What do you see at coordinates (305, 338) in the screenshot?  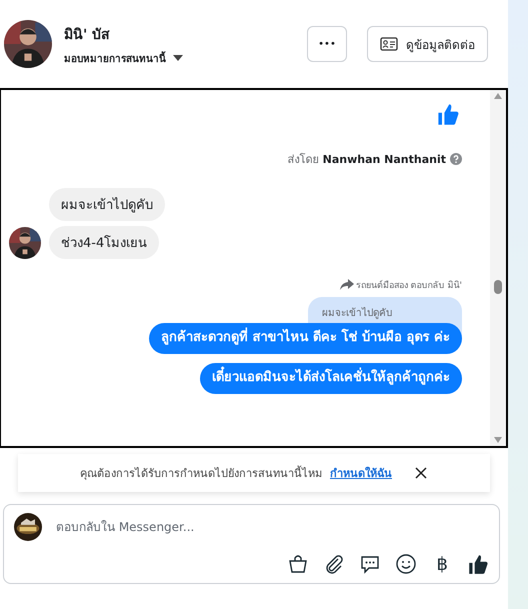 I see `message-bubble: ลูกค้าสะดวกดูที่ สาขาไหน ดีคะ โช่ บ้านผือ อุดร ค่ะ` at bounding box center [305, 338].